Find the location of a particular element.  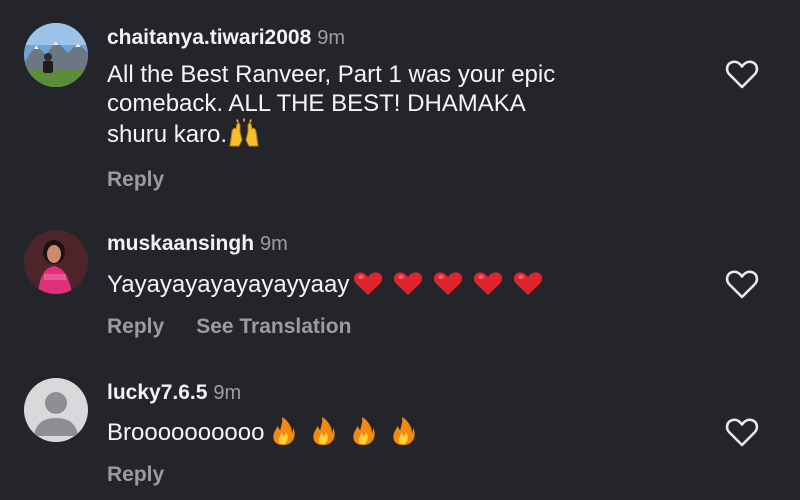

see-translation-button: See Translation is located at coordinates (273, 326).